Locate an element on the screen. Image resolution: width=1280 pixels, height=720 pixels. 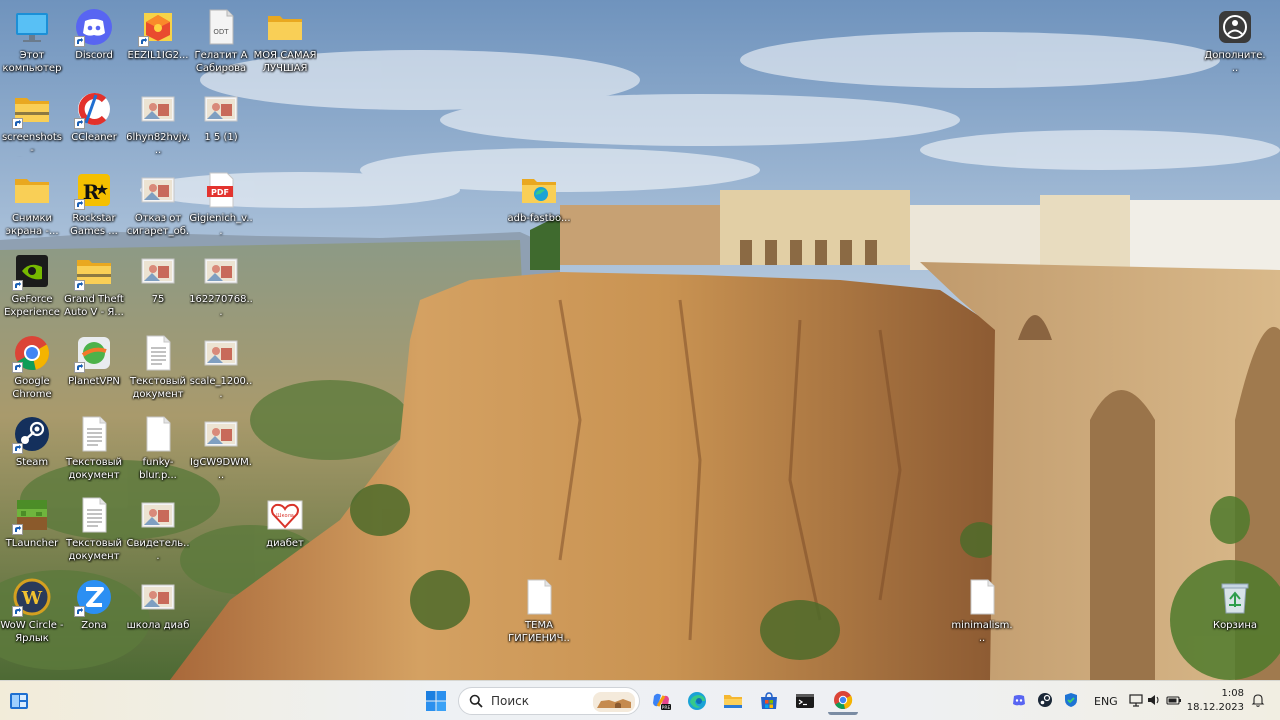
search-box is located at coordinates (549, 701).